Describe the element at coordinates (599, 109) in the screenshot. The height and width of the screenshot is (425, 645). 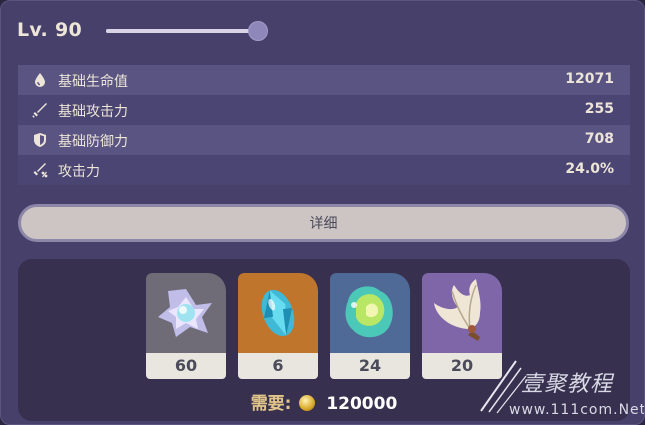
I see `stat-value: 255` at that location.